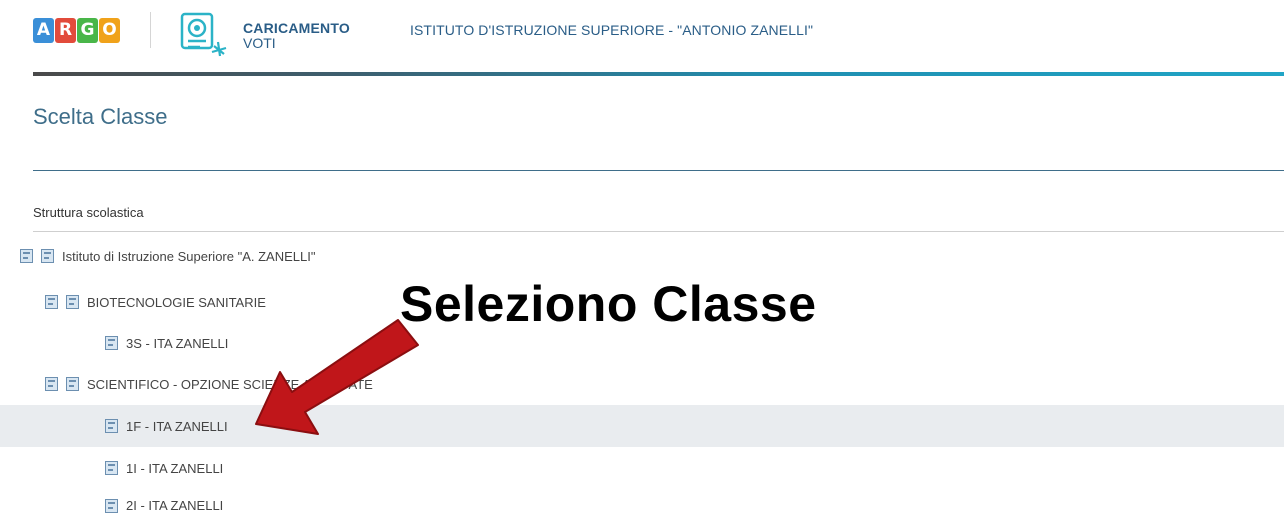 The width and height of the screenshot is (1284, 521). Describe the element at coordinates (88, 212) in the screenshot. I see `section-label: Struttura scolastica` at that location.